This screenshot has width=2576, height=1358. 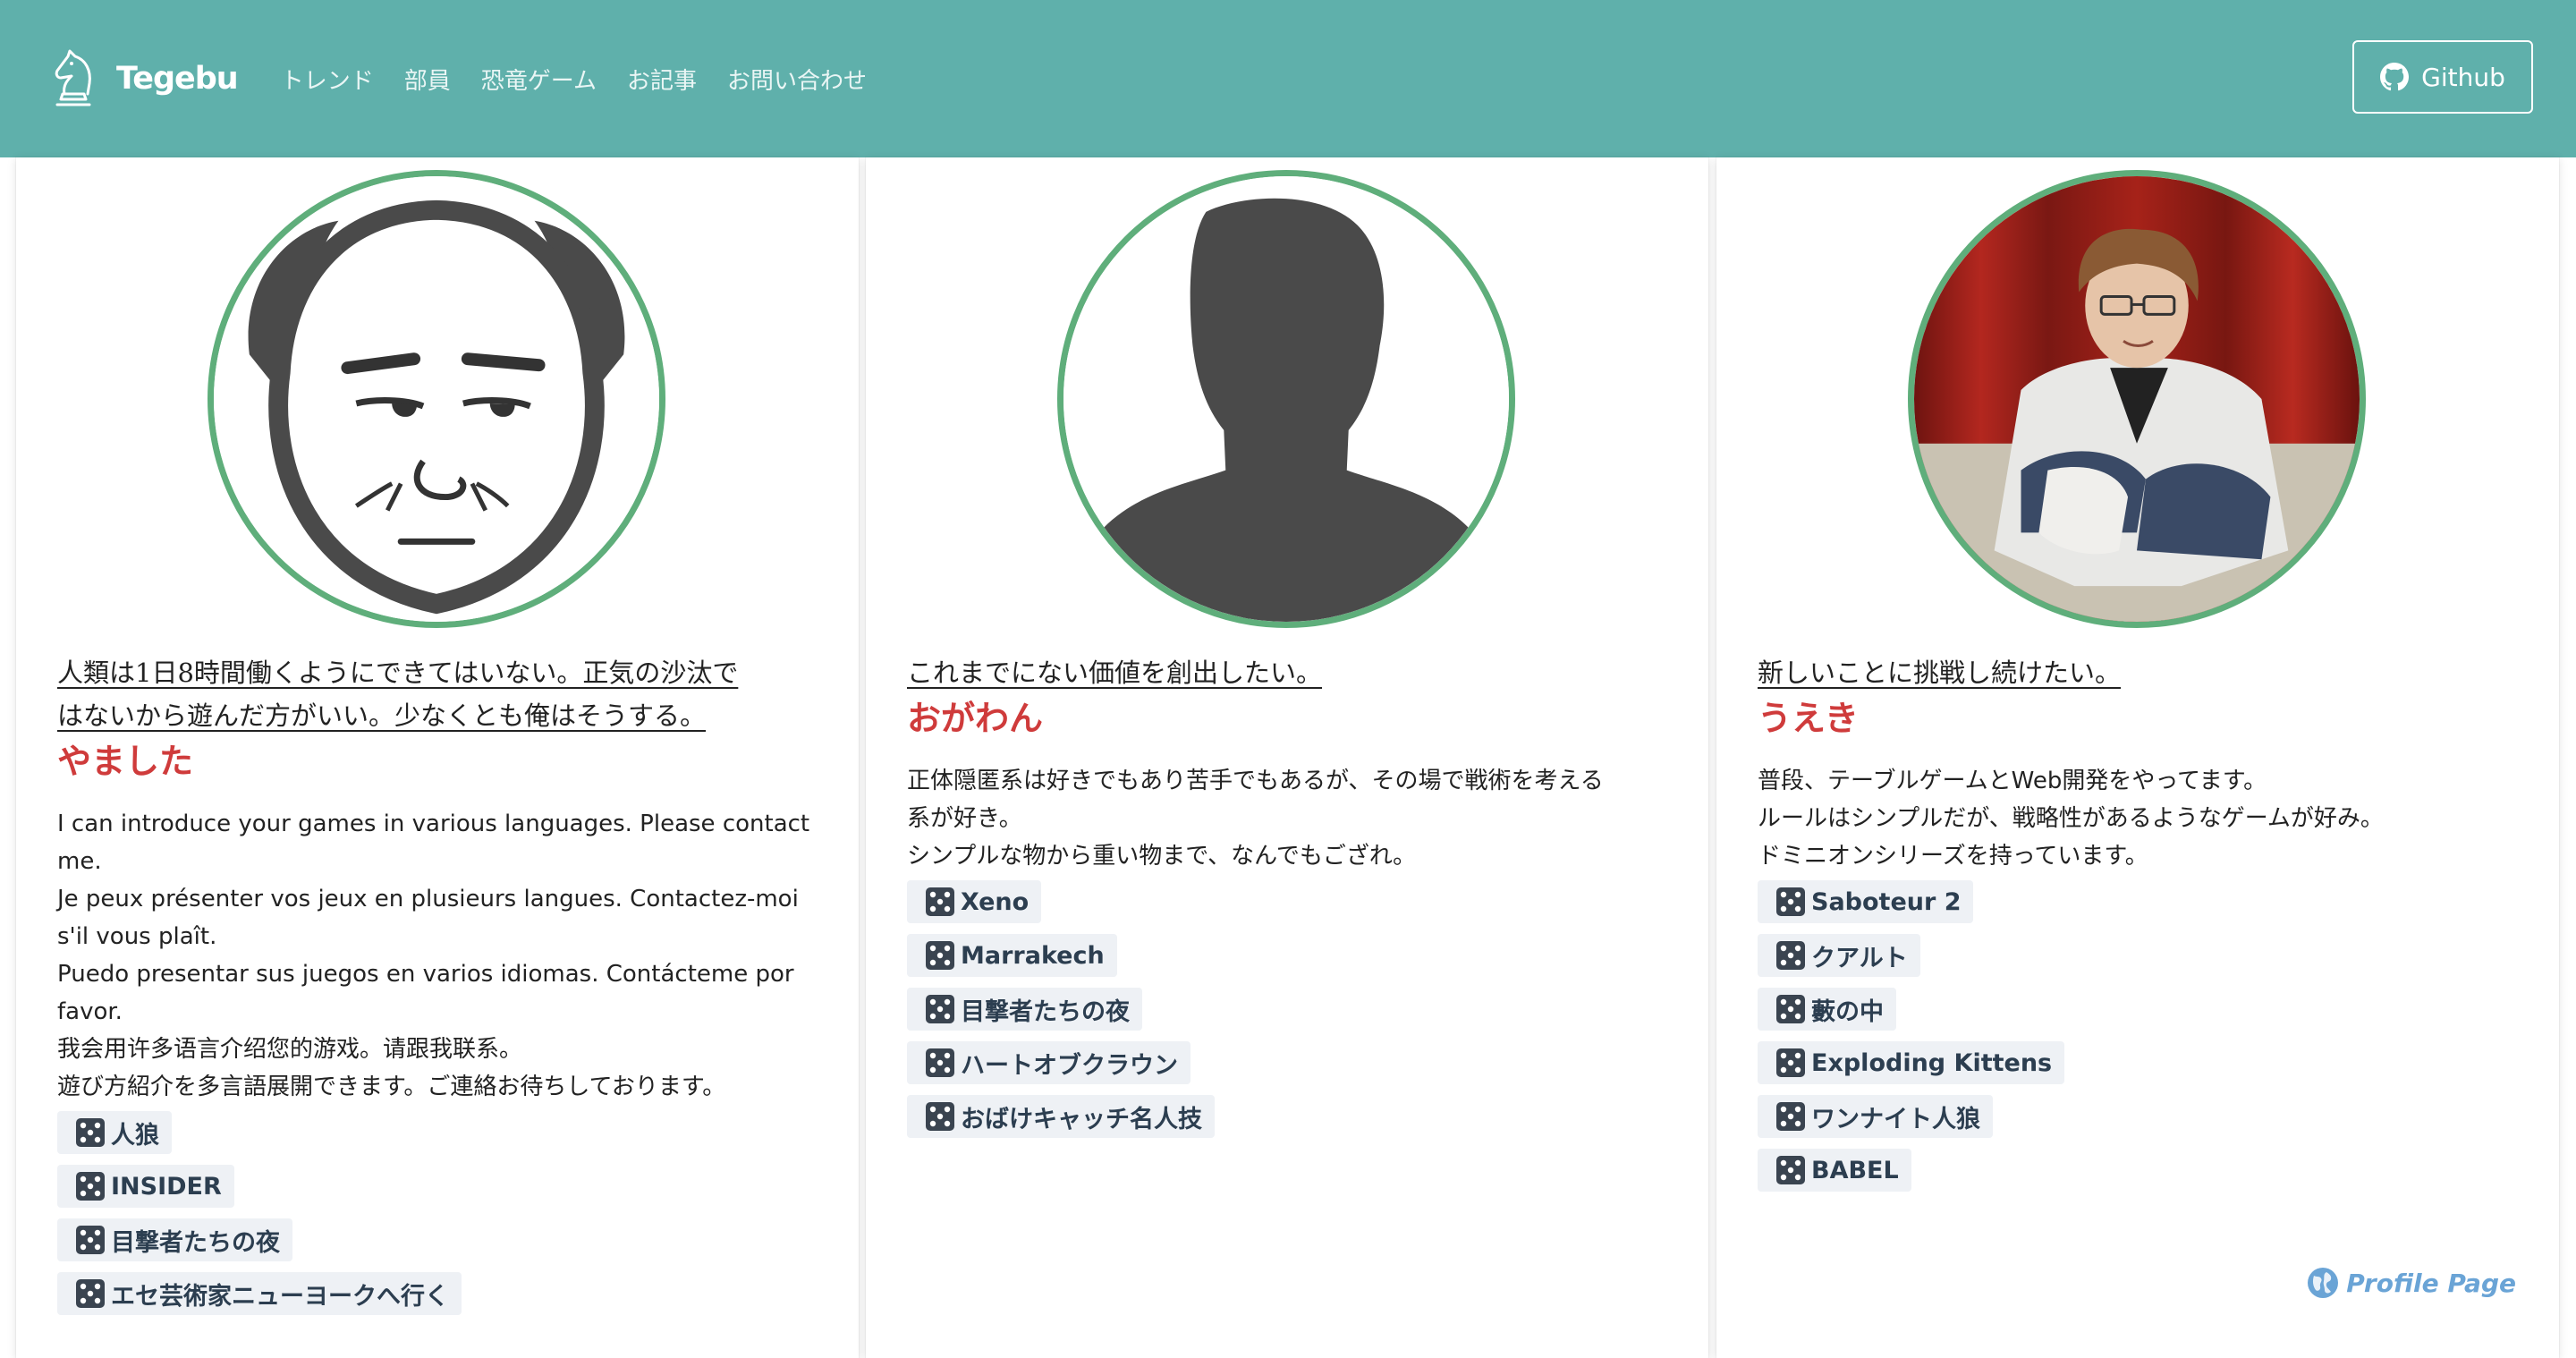 I want to click on member-quote: 新しいことに挑戦し続けたい。, so click(x=2142, y=672).